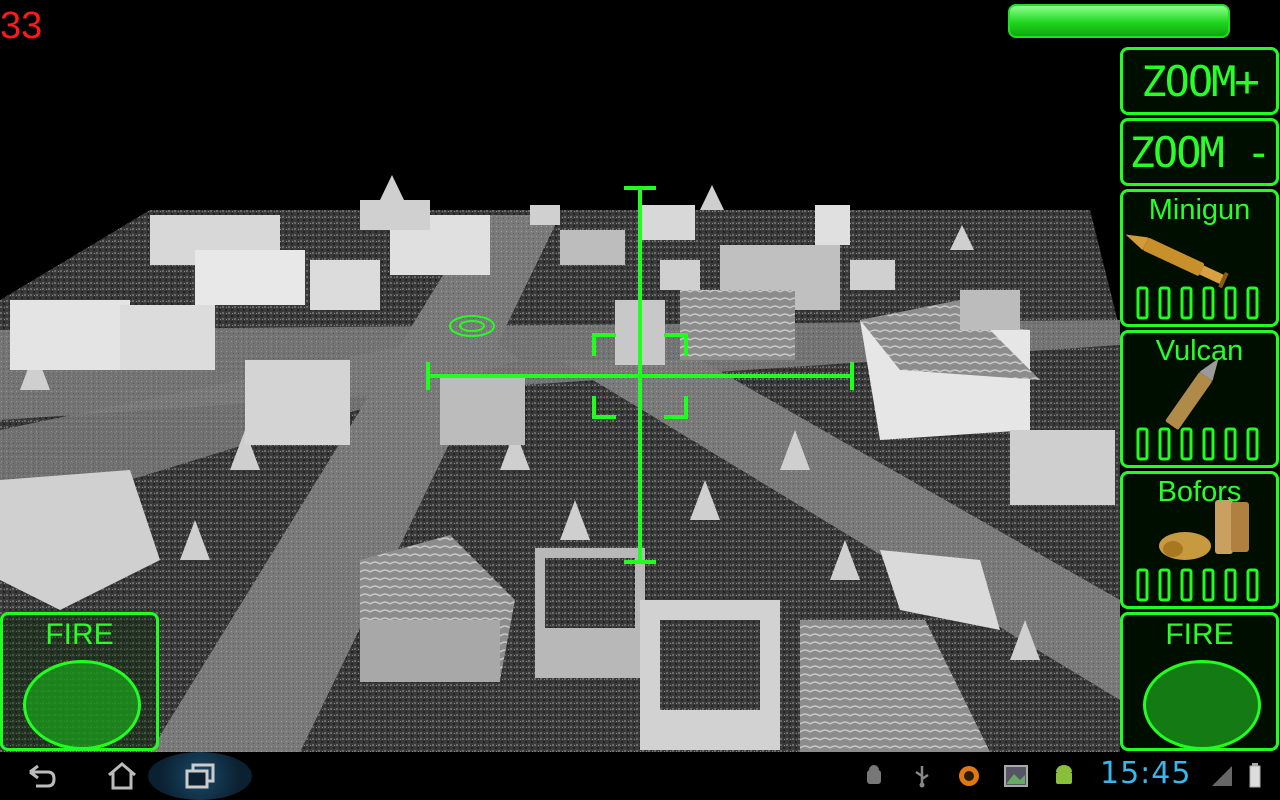  Describe the element at coordinates (1199, 399) in the screenshot. I see `weapon-vulcan-button: Vulcan` at that location.